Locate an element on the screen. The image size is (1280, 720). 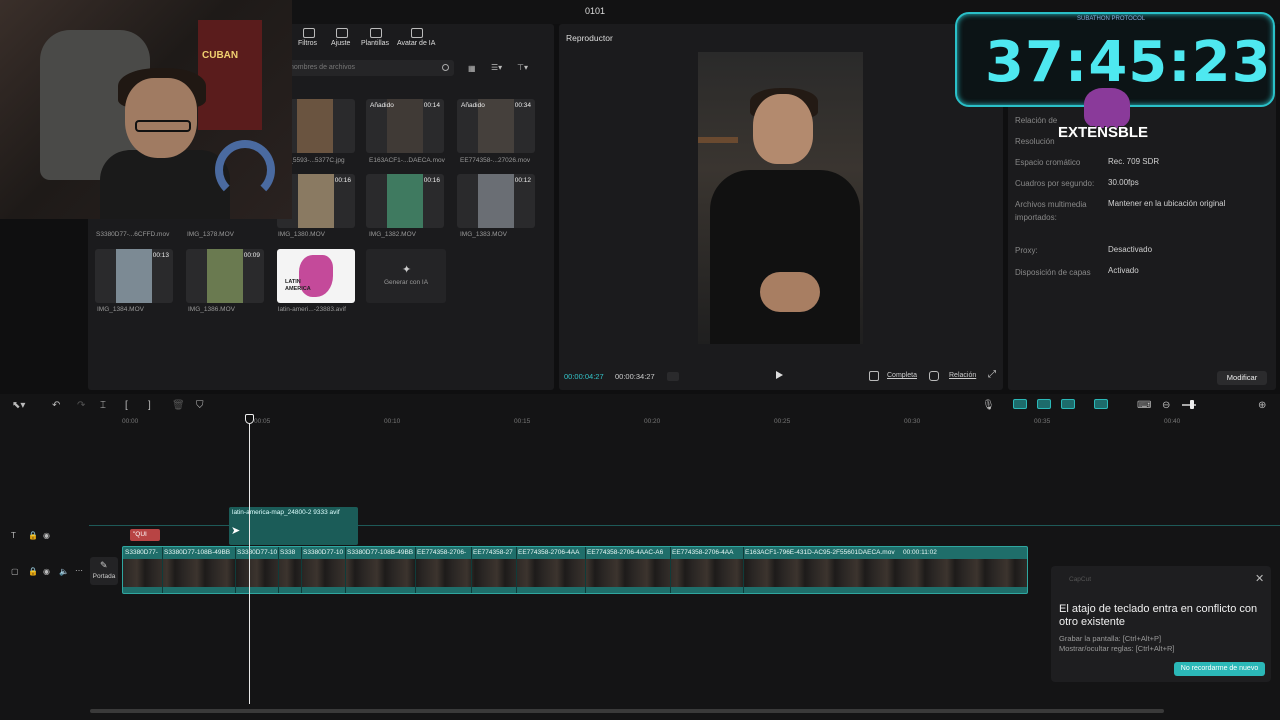
media-thumb: 00:16 is located at coordinates (405, 201).